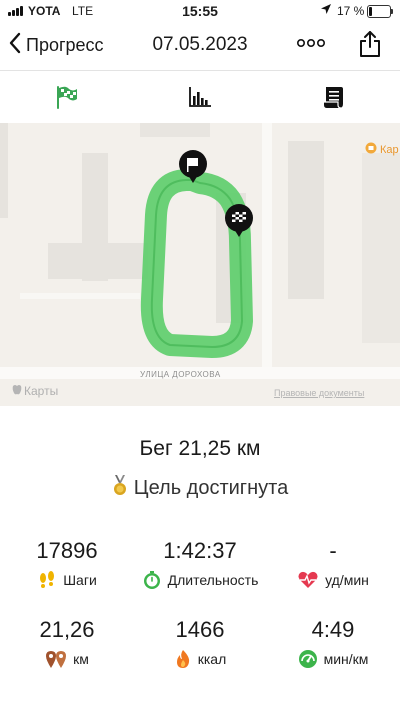 The image size is (400, 711). What do you see at coordinates (67, 629) in the screenshot?
I see `stat-value: 21,26` at bounding box center [67, 629].